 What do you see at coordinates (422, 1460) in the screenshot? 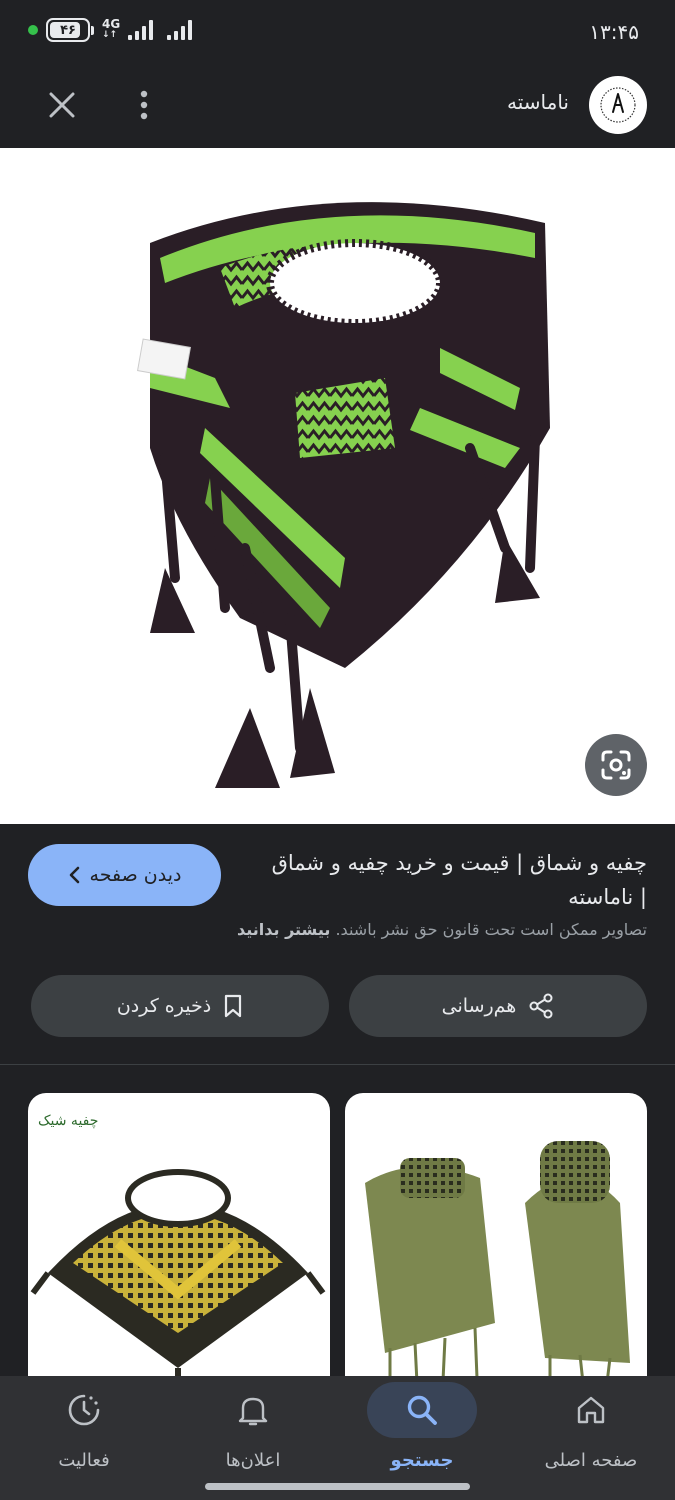
I see `nav-search-label: جستجو` at bounding box center [422, 1460].